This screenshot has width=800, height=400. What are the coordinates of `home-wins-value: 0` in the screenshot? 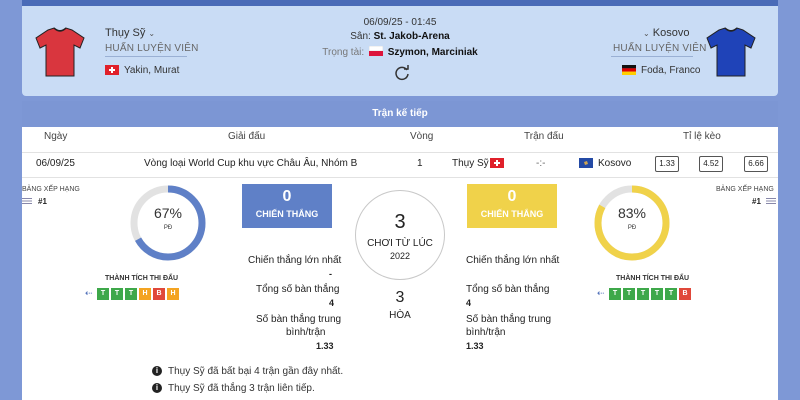 It's located at (287, 196).